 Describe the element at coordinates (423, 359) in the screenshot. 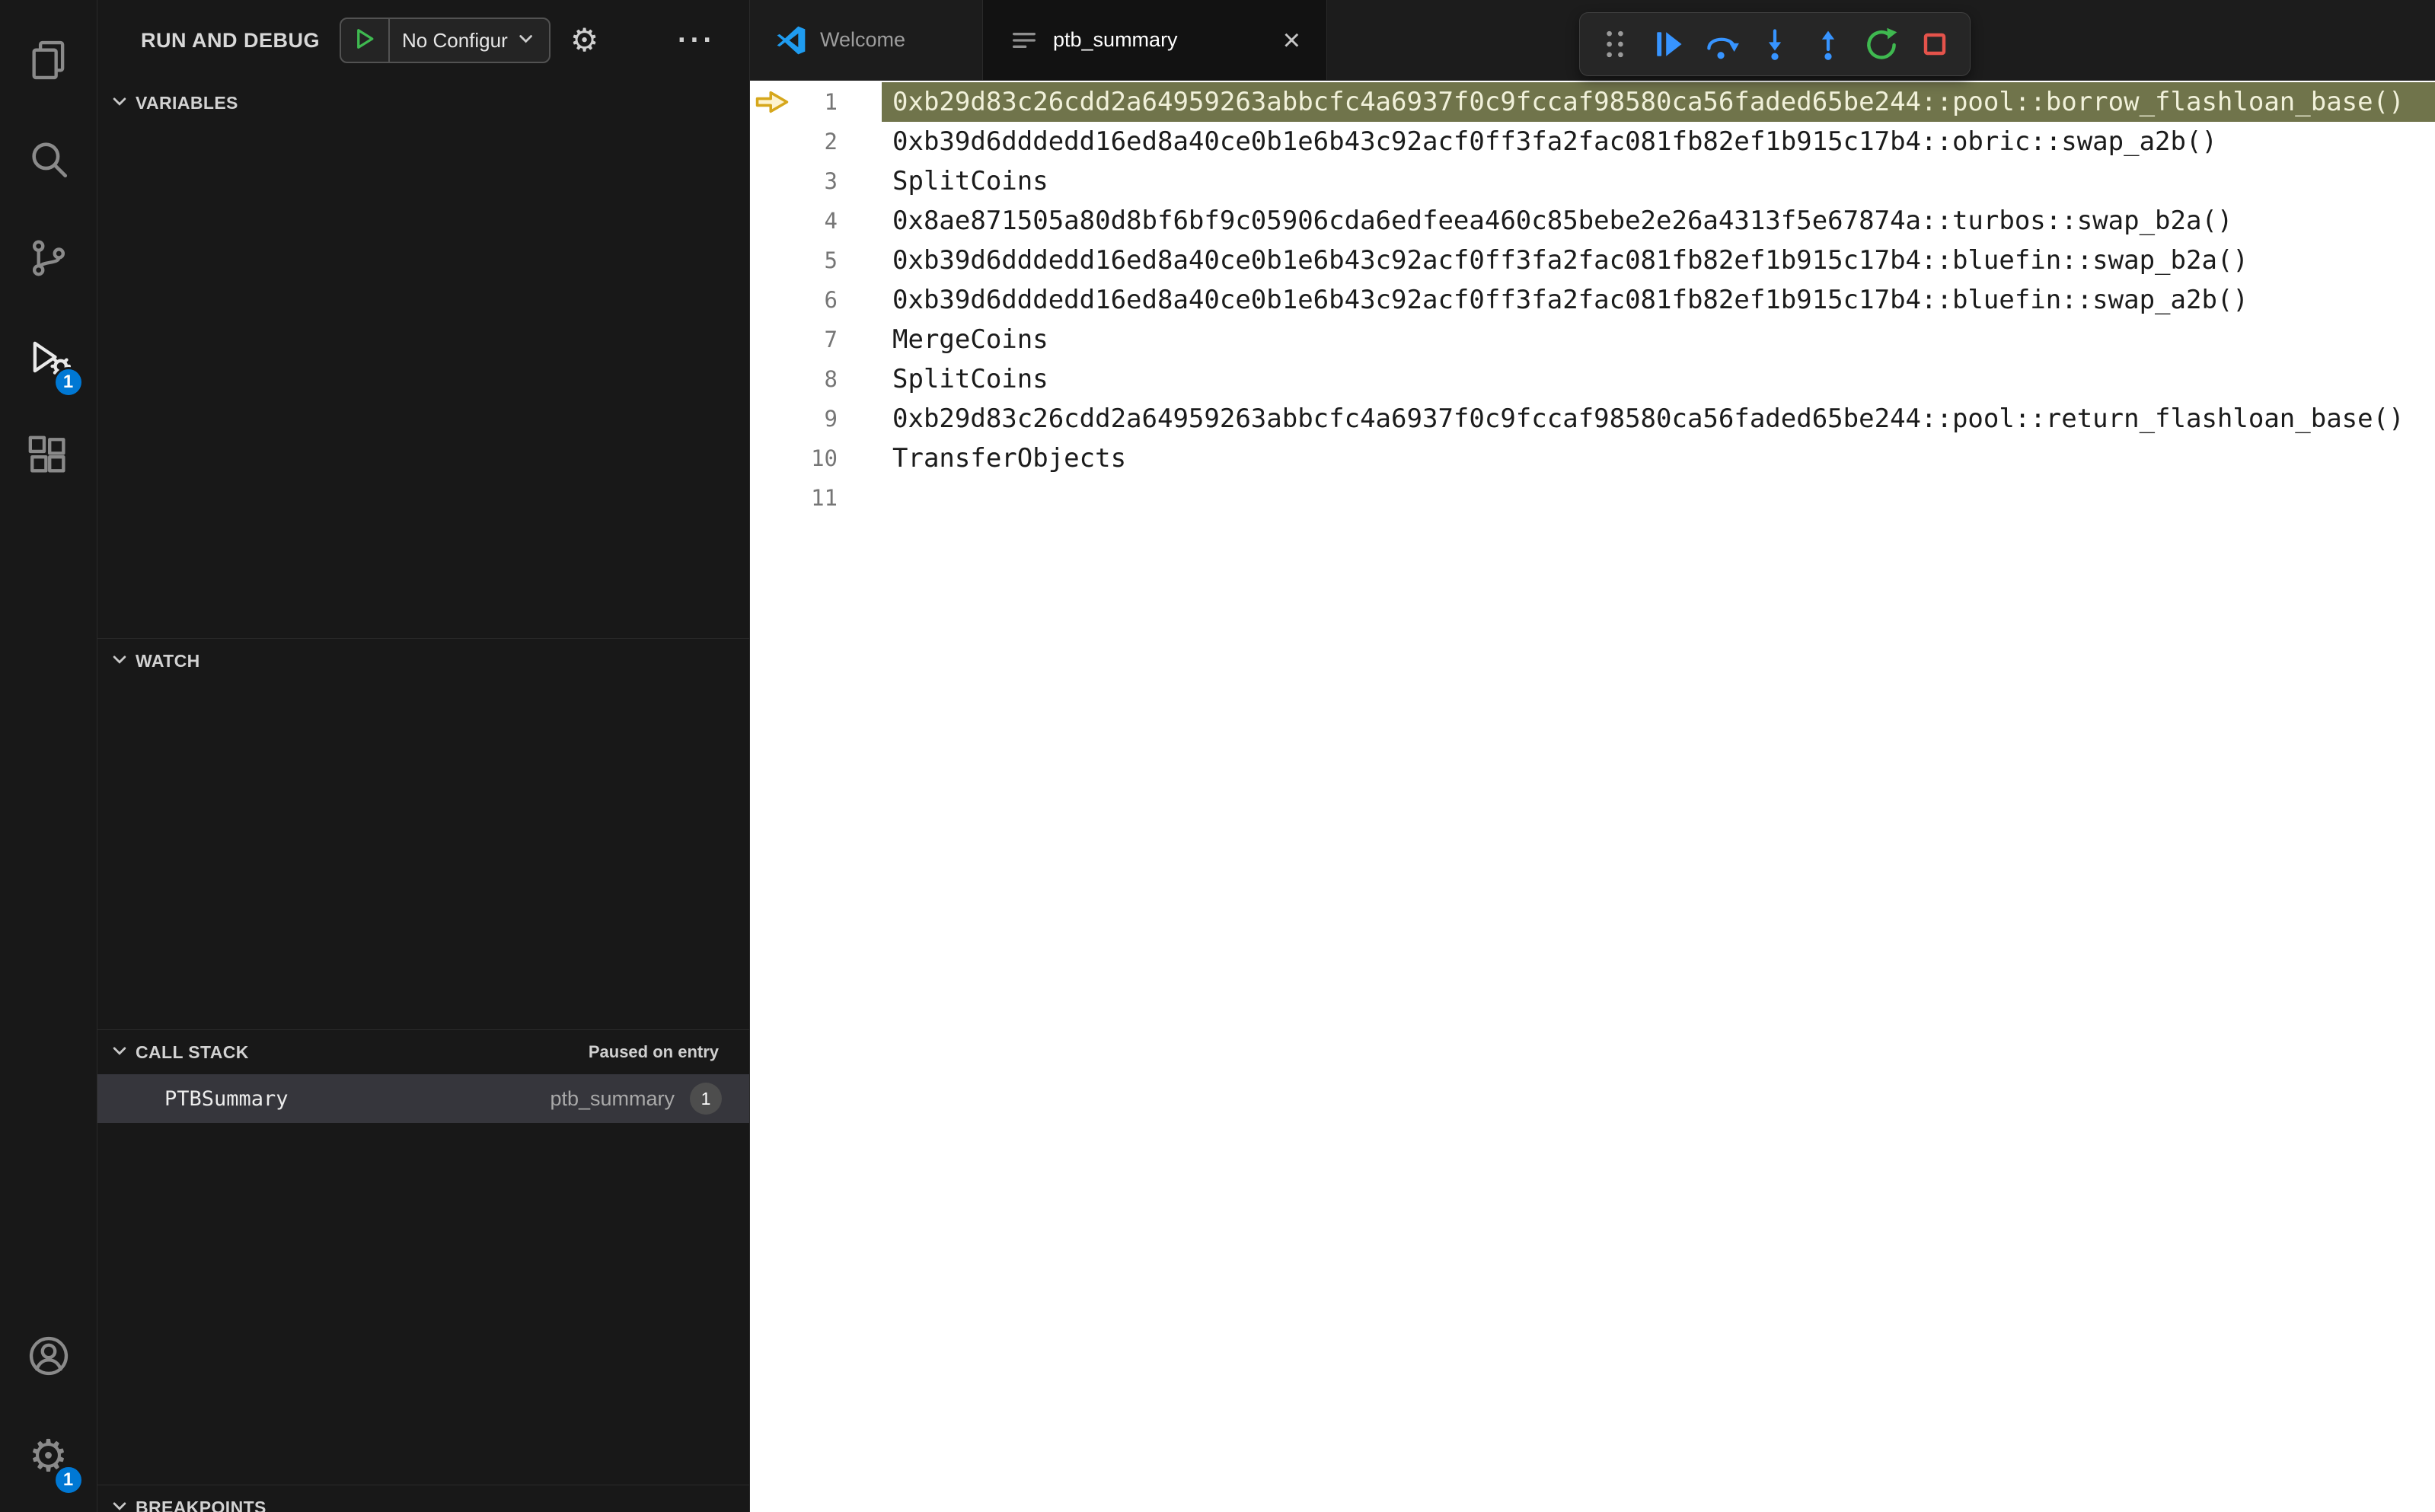

I see `variables-section: VARIABLES` at that location.